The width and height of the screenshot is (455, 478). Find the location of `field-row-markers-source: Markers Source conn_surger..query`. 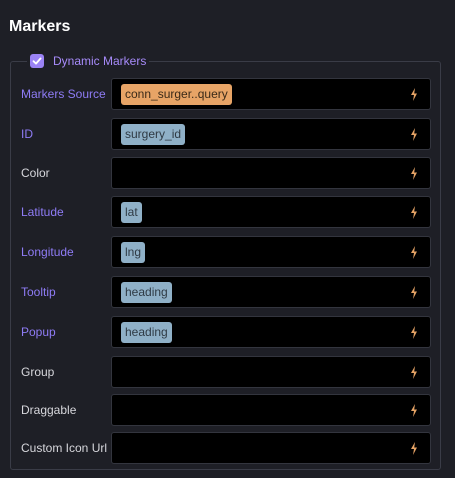

field-row-markers-source: Markers Source conn_surger..query is located at coordinates (227, 94).